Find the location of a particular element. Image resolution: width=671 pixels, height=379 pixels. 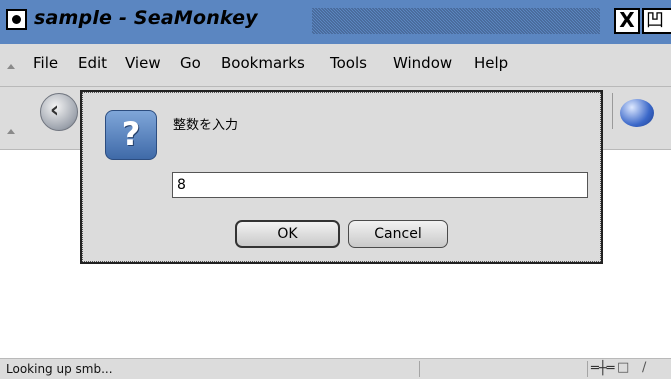

titlebar-stipple is located at coordinates (456, 21).